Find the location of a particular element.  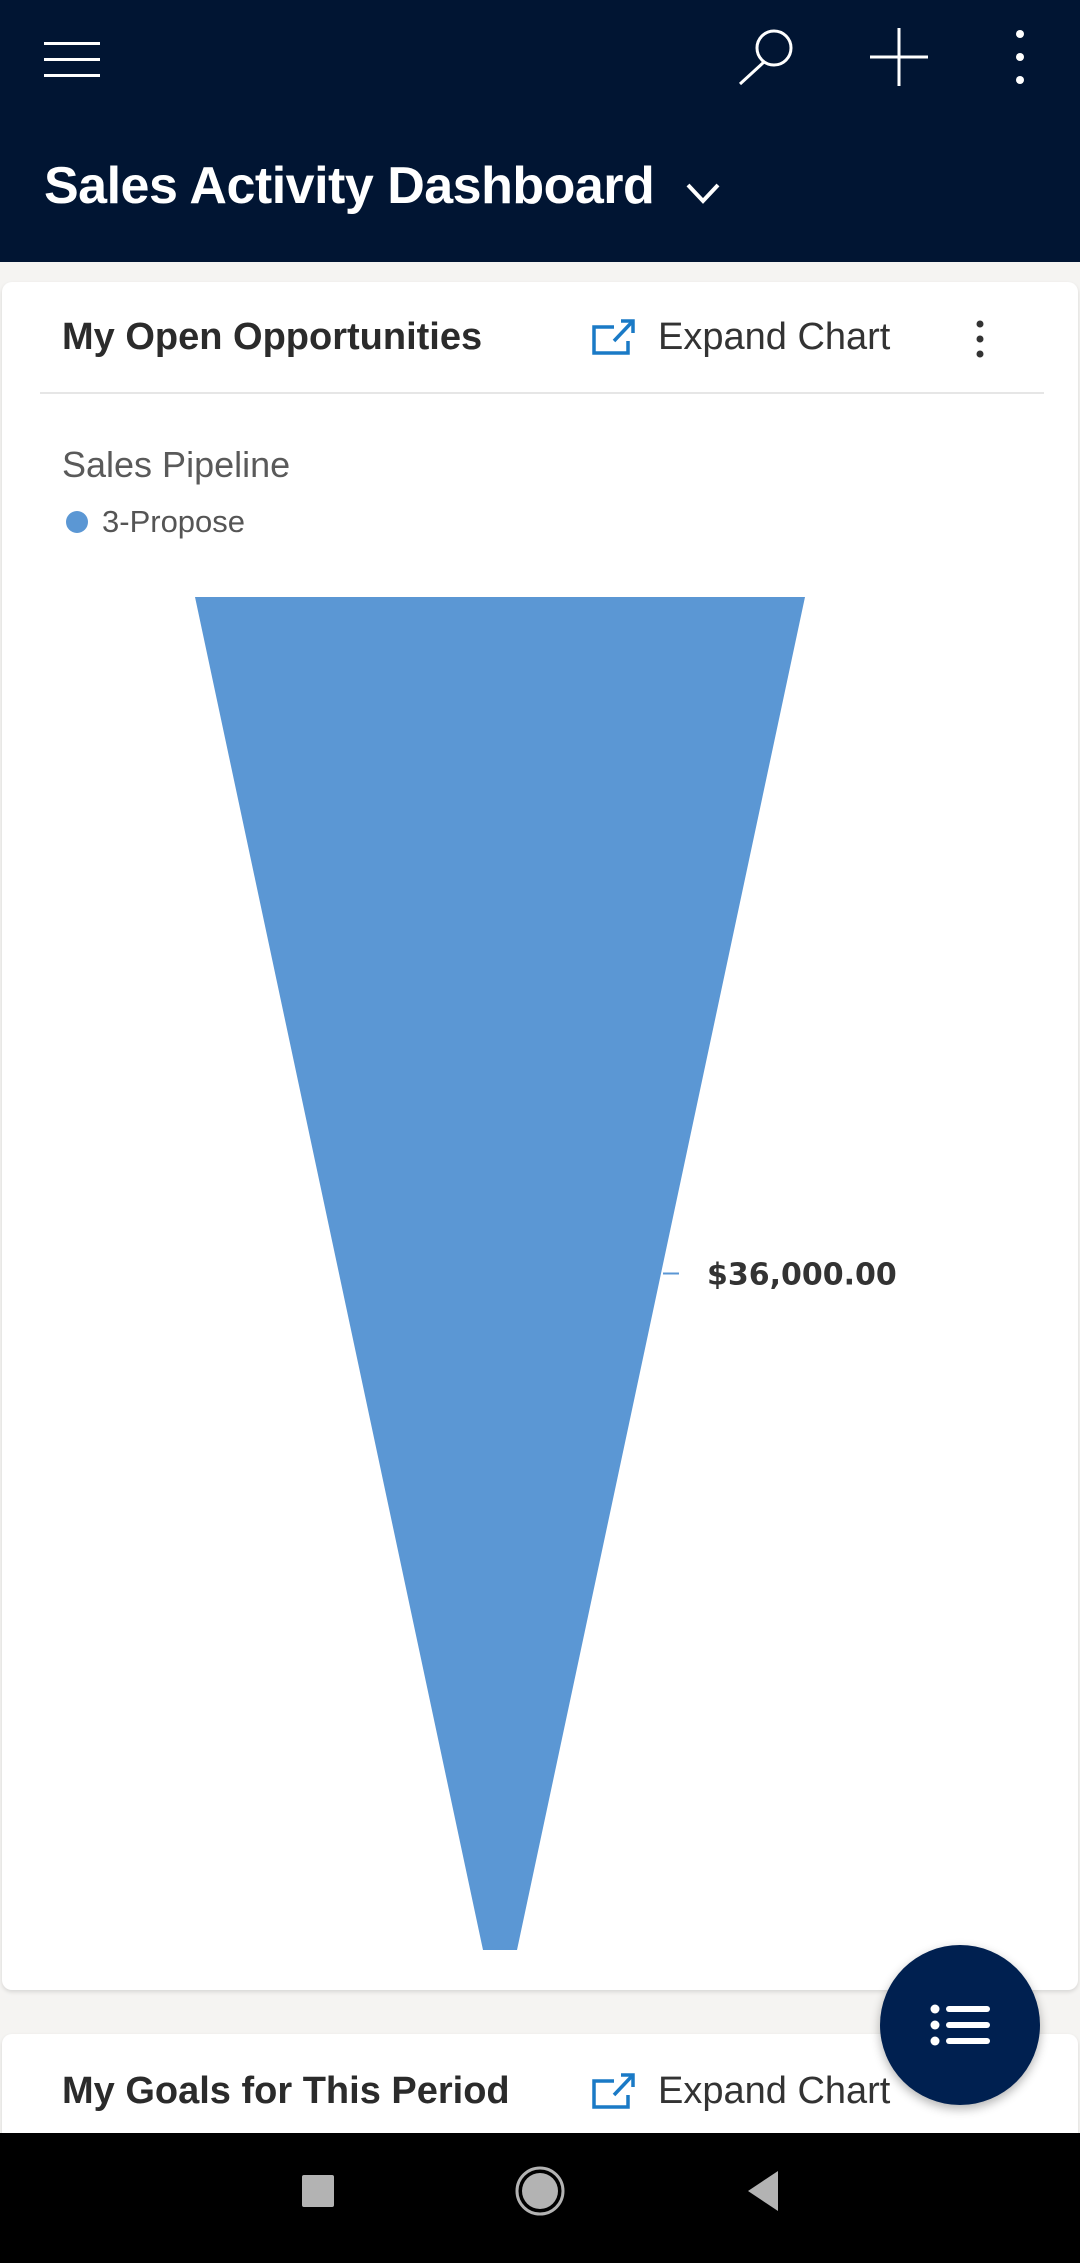

expand-chart-button: Expand Chart is located at coordinates (740, 2091).